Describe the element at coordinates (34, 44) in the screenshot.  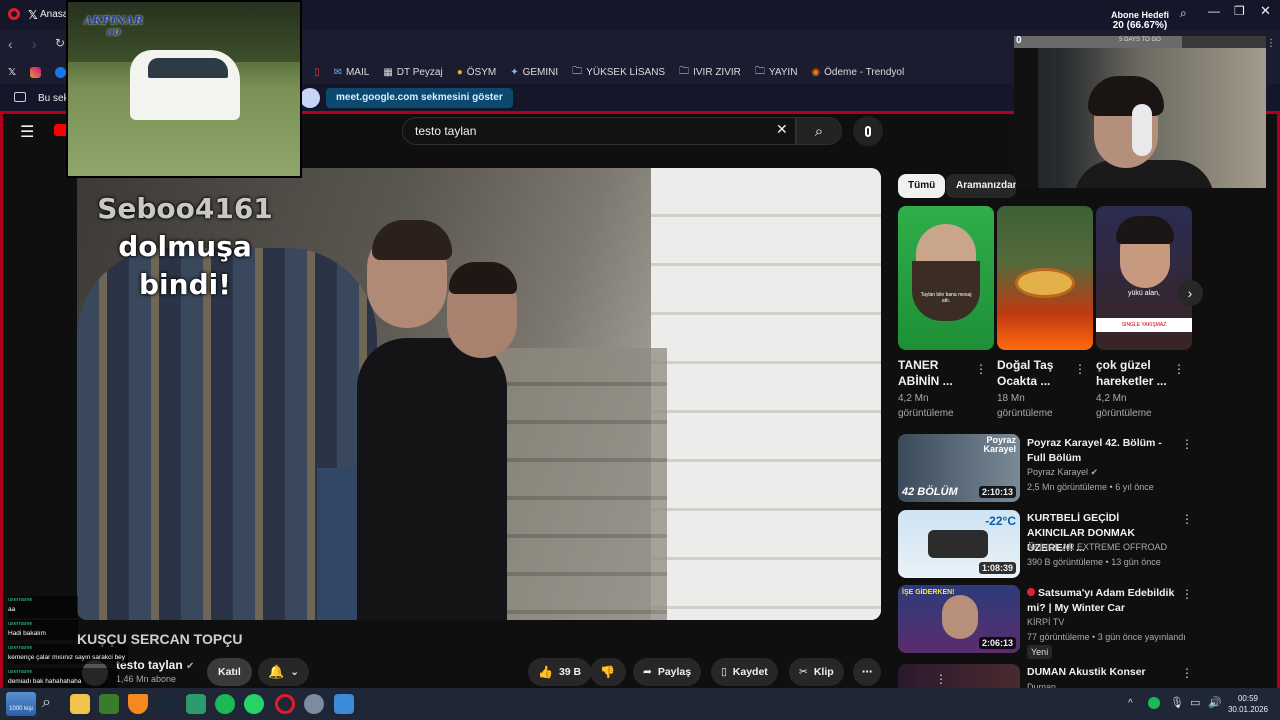
I see `forward-icon: ›` at that location.